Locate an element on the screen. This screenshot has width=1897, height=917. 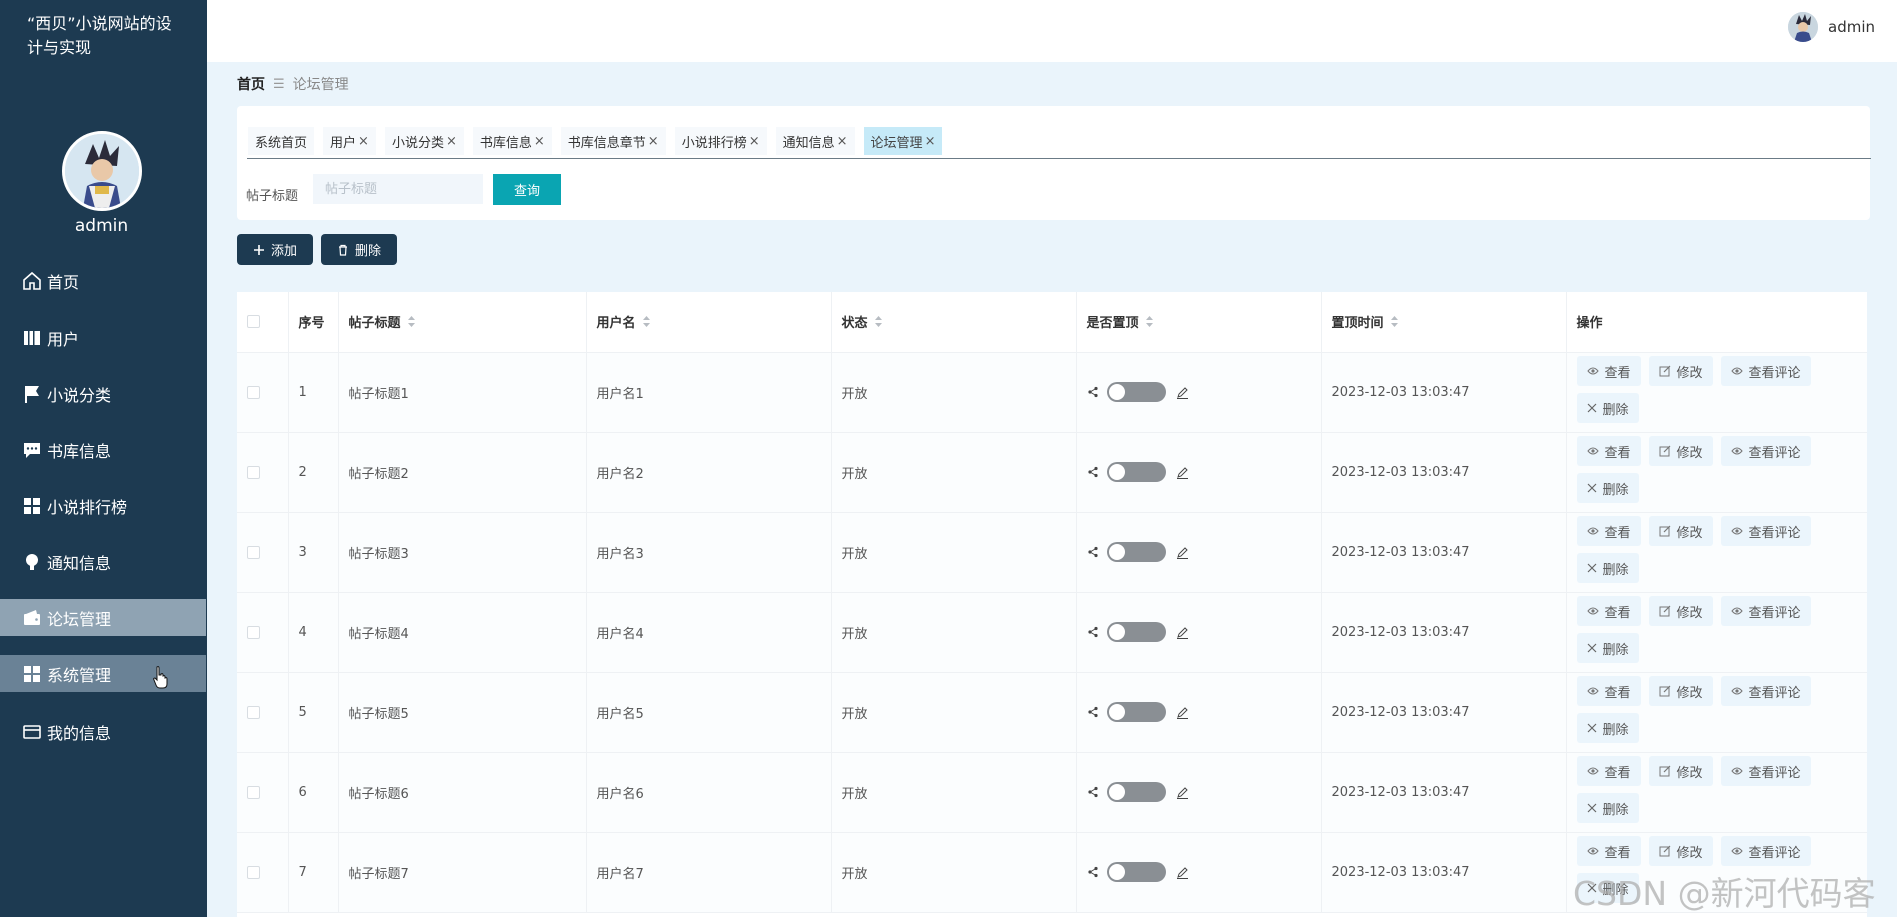
sidebar-item-library: 书库信息 is located at coordinates (103, 449).